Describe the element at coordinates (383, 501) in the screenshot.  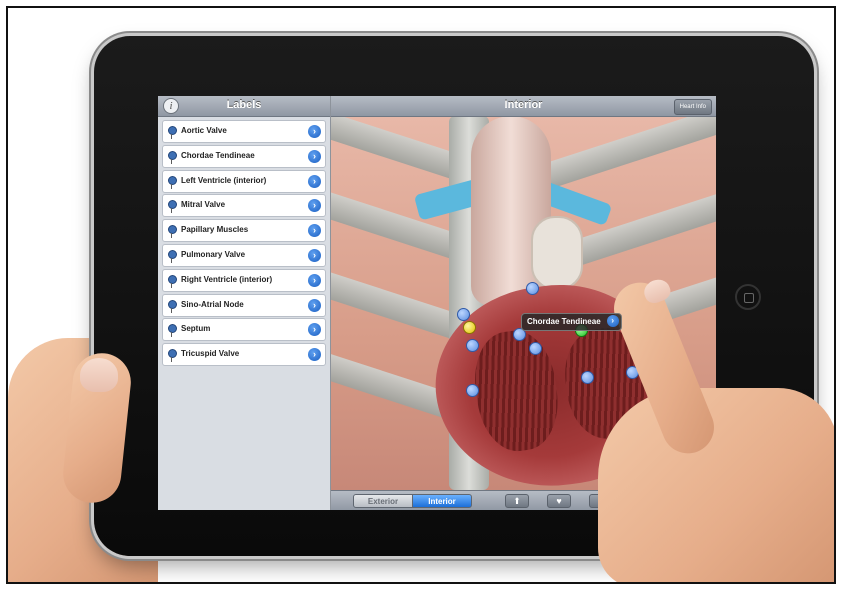
I see `tab-exterior: Exterior` at that location.